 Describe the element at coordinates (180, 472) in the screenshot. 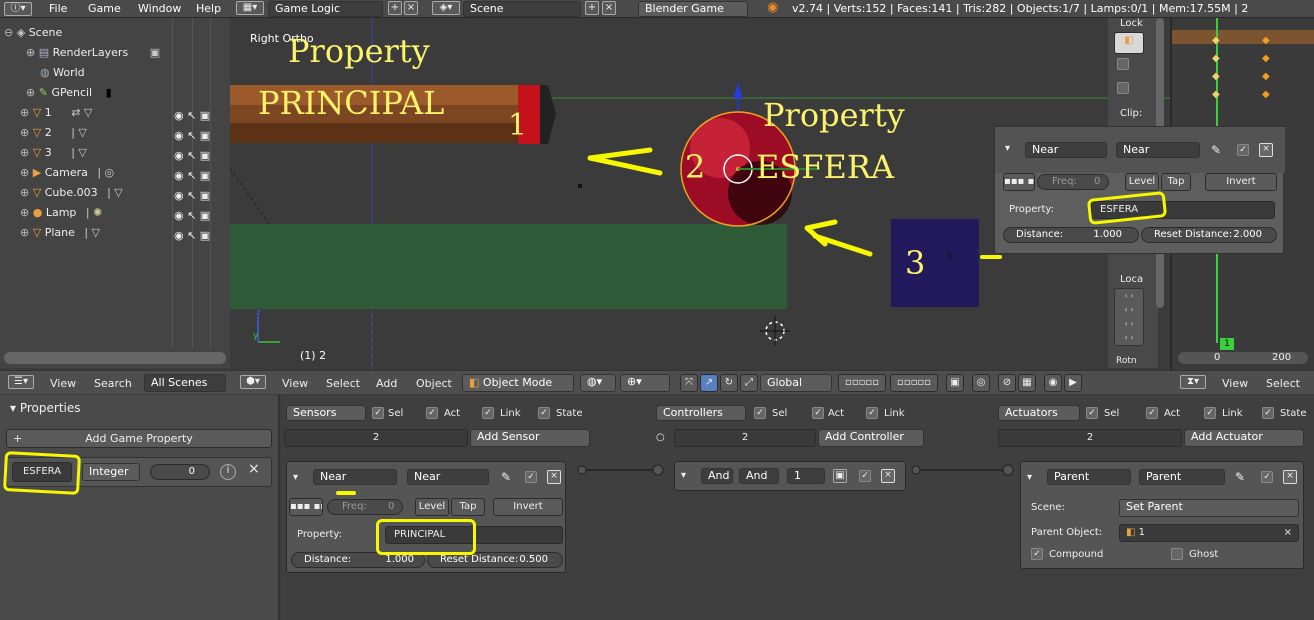

I see `property-value-field: 0` at that location.